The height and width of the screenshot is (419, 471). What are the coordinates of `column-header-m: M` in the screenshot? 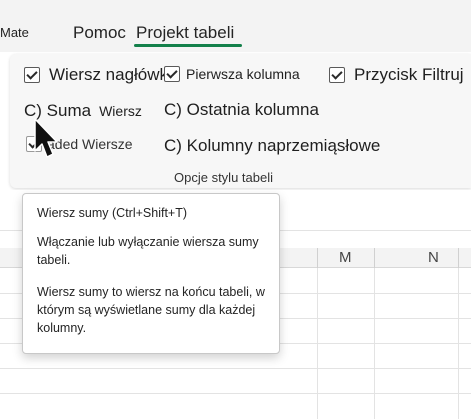 It's located at (345, 257).